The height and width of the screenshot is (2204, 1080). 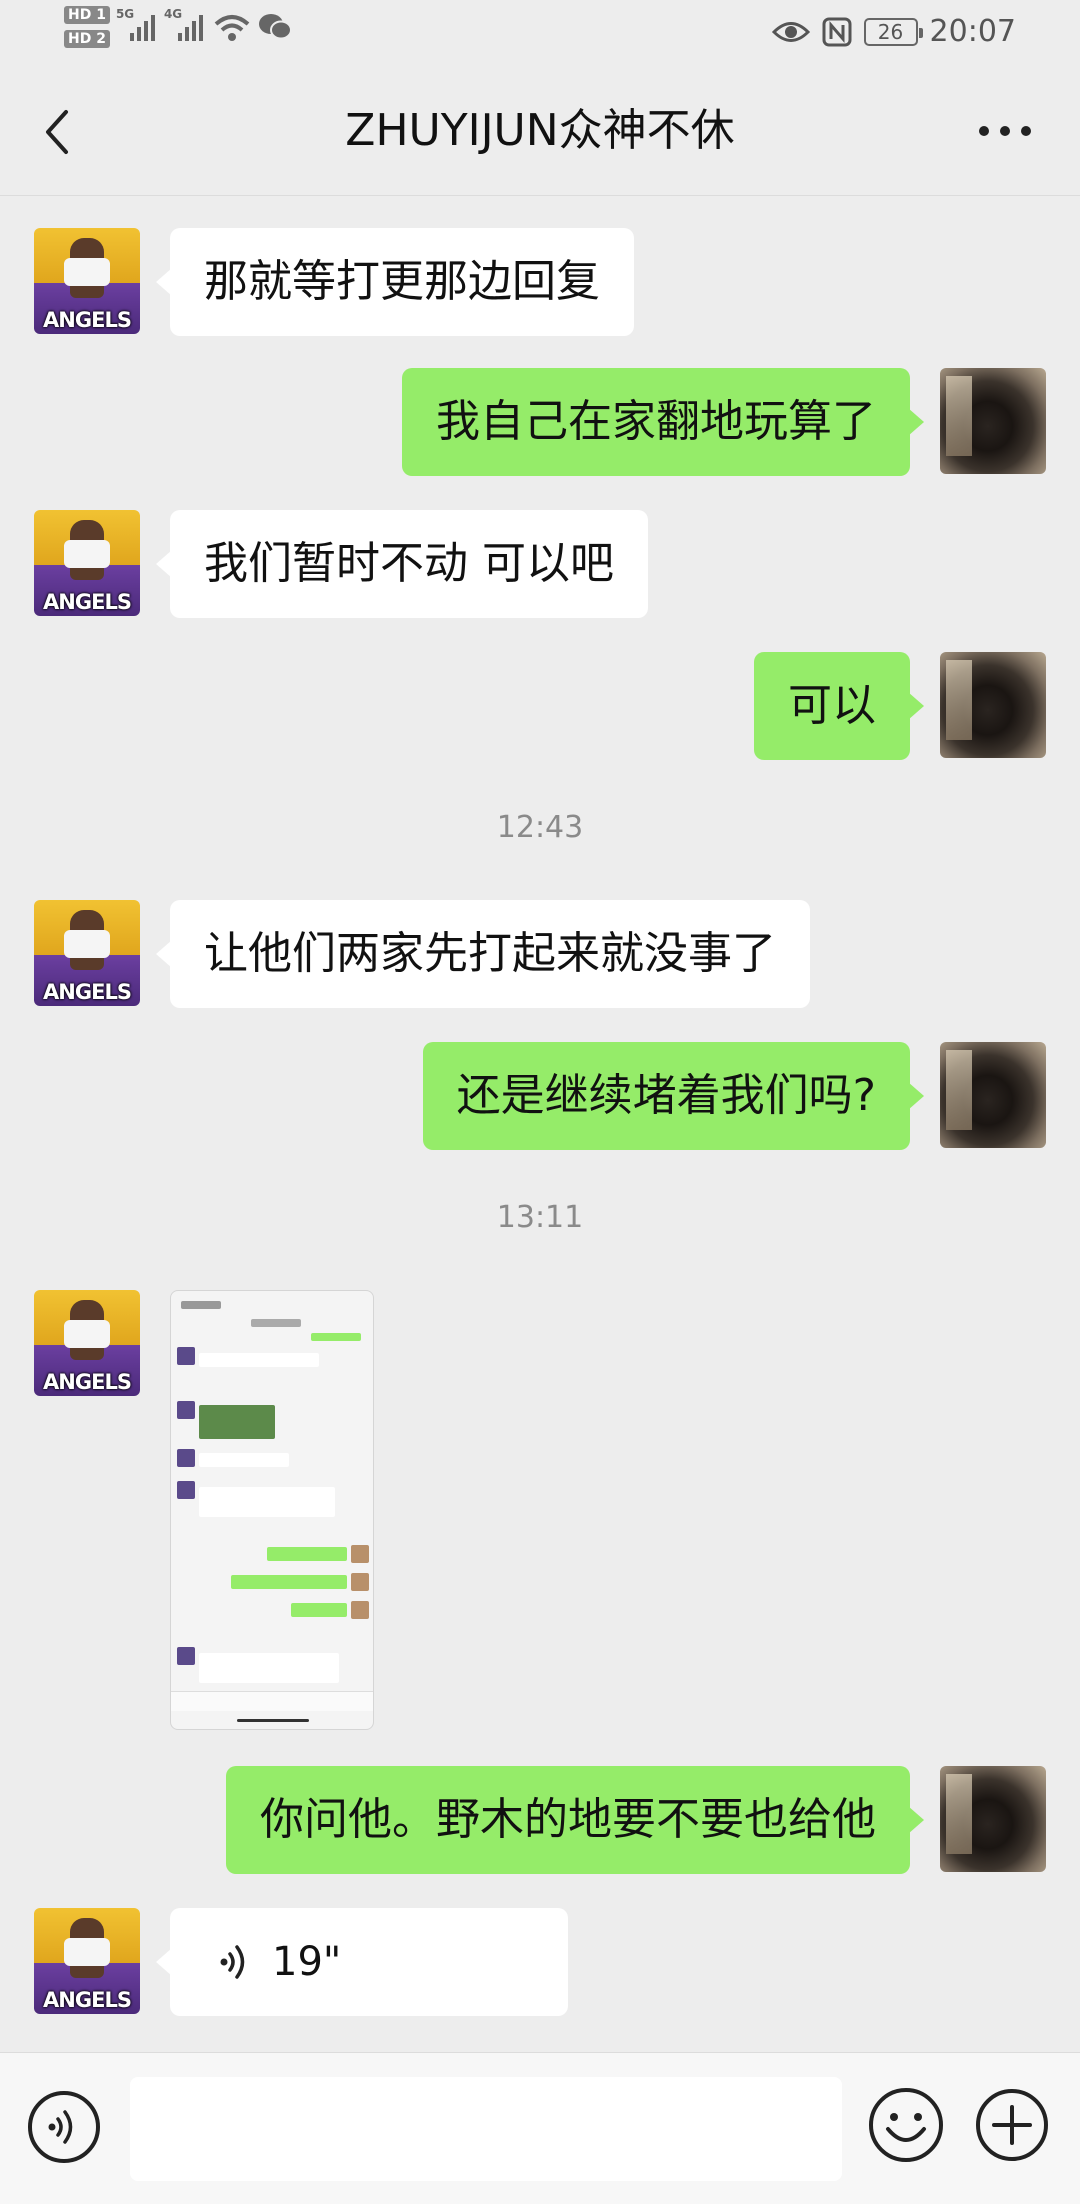 What do you see at coordinates (402, 564) in the screenshot?
I see `message-bubble-incoming: 我们暂时不动 可以吧` at bounding box center [402, 564].